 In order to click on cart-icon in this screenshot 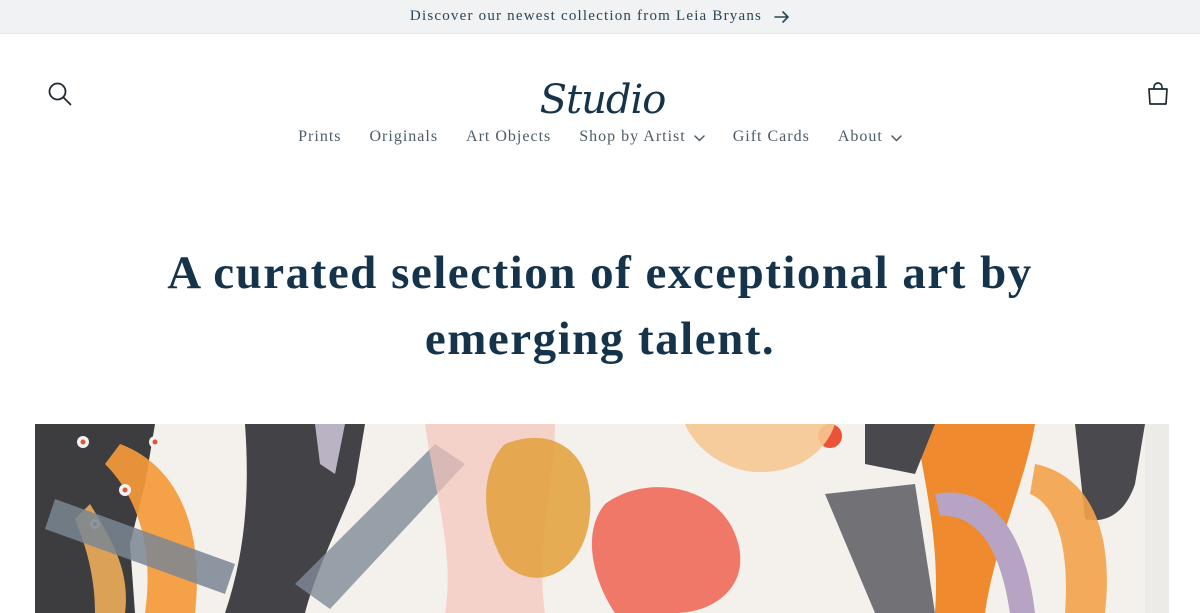, I will do `click(1158, 96)`.